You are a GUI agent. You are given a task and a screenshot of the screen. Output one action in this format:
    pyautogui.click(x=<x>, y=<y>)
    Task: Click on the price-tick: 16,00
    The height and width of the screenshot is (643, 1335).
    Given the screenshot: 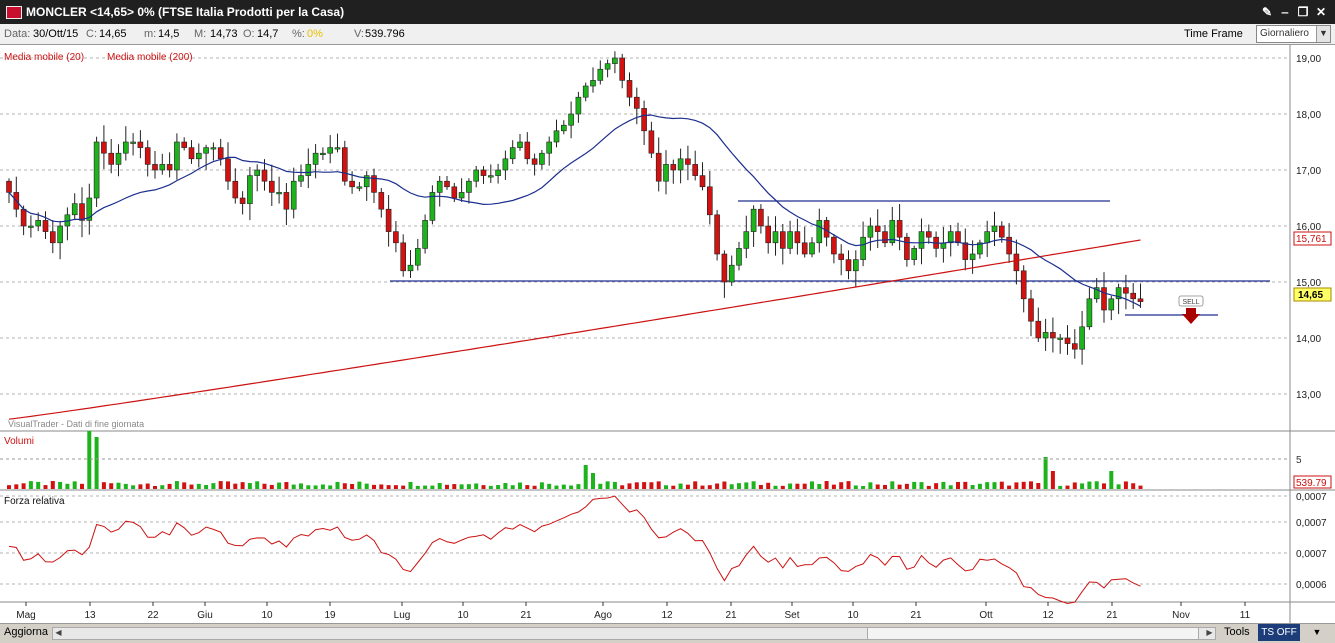 What is the action you would take?
    pyautogui.click(x=1308, y=227)
    